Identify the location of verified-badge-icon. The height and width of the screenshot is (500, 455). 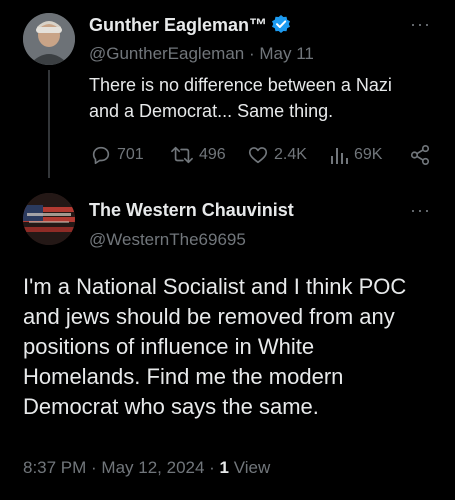
(281, 26).